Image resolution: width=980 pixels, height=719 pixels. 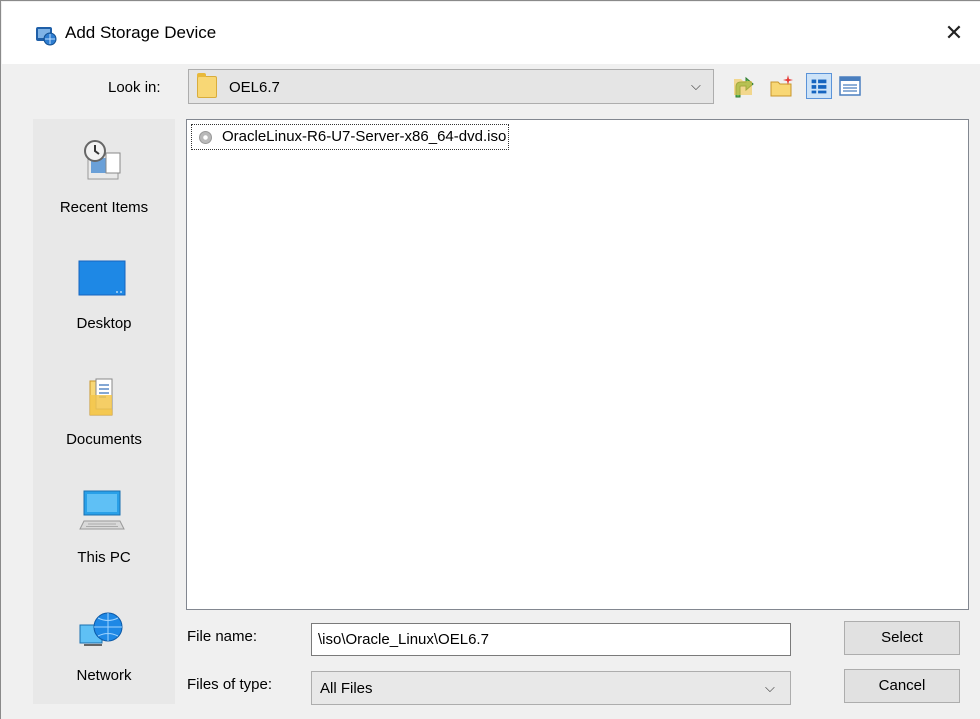 What do you see at coordinates (819, 86) in the screenshot?
I see `list-view-icon` at bounding box center [819, 86].